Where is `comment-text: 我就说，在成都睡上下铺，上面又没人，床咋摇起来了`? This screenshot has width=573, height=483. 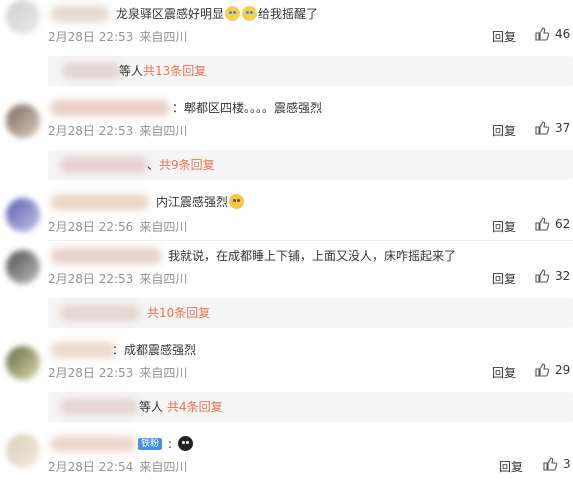
comment-text: 我就说，在成都睡上下铺，上面又没人，床咋摇起来了 is located at coordinates (312, 256).